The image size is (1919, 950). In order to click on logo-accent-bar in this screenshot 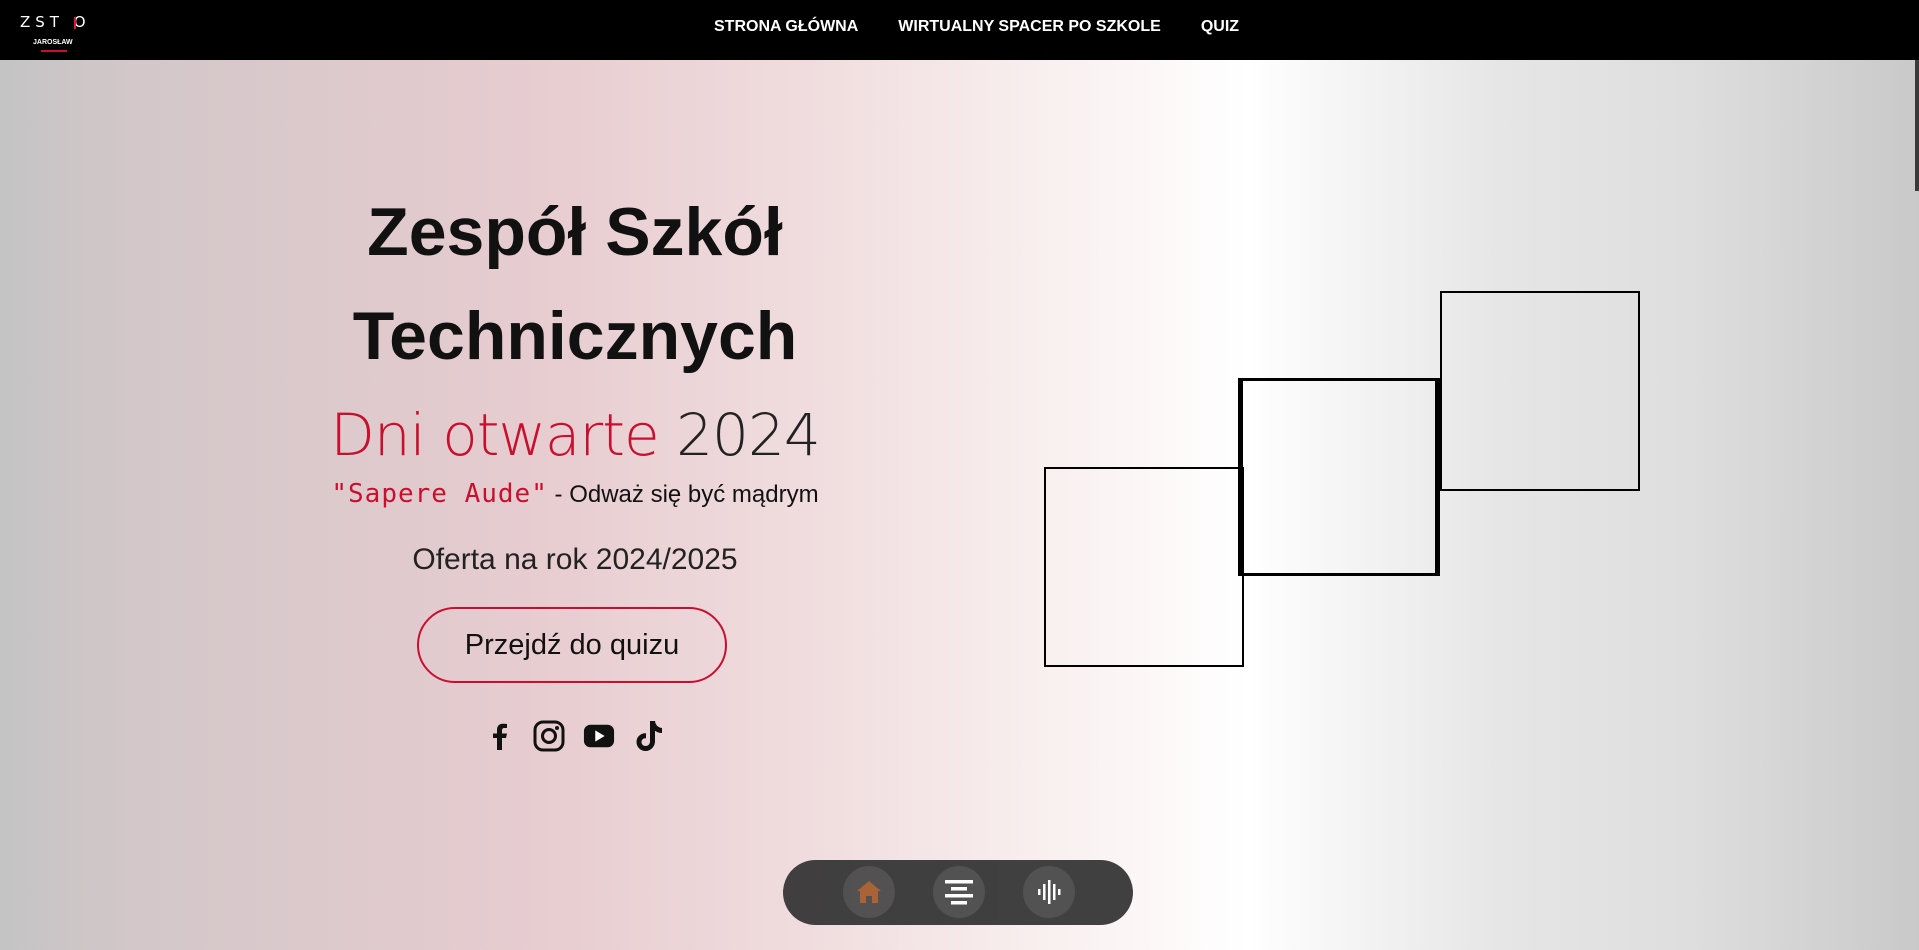, I will do `click(75, 23)`.